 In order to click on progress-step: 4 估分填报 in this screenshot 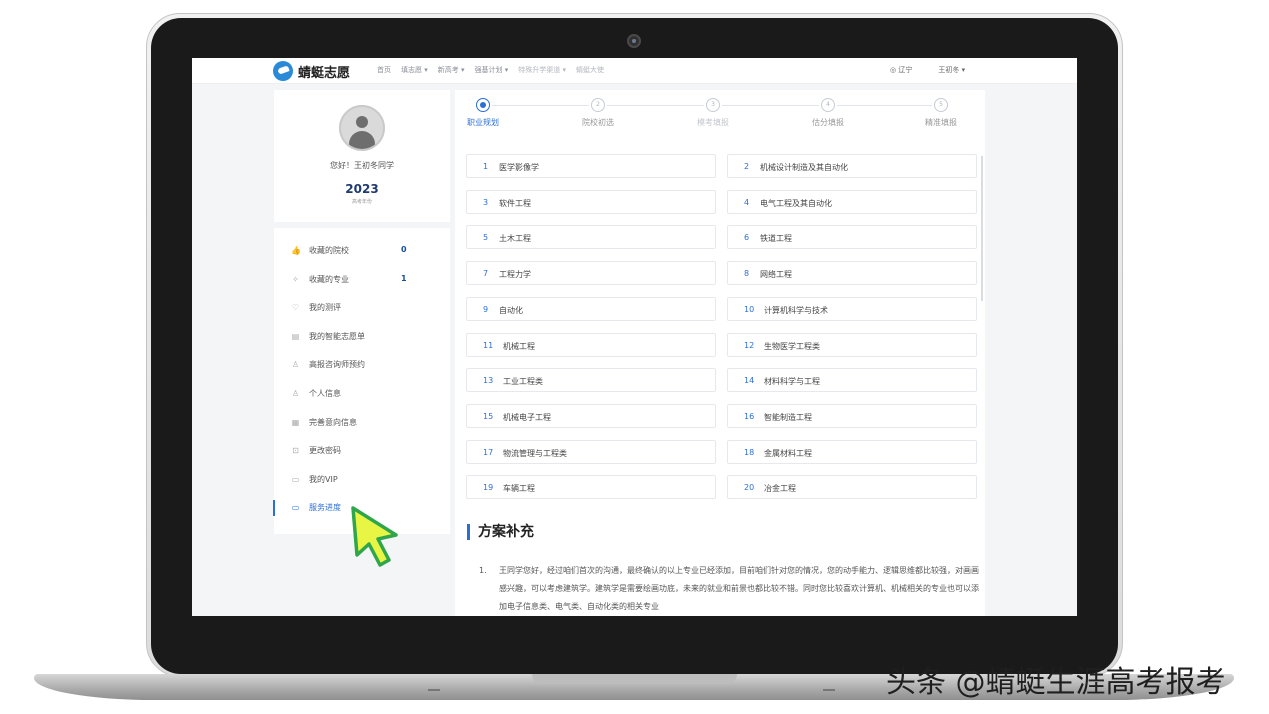, I will do `click(828, 113)`.